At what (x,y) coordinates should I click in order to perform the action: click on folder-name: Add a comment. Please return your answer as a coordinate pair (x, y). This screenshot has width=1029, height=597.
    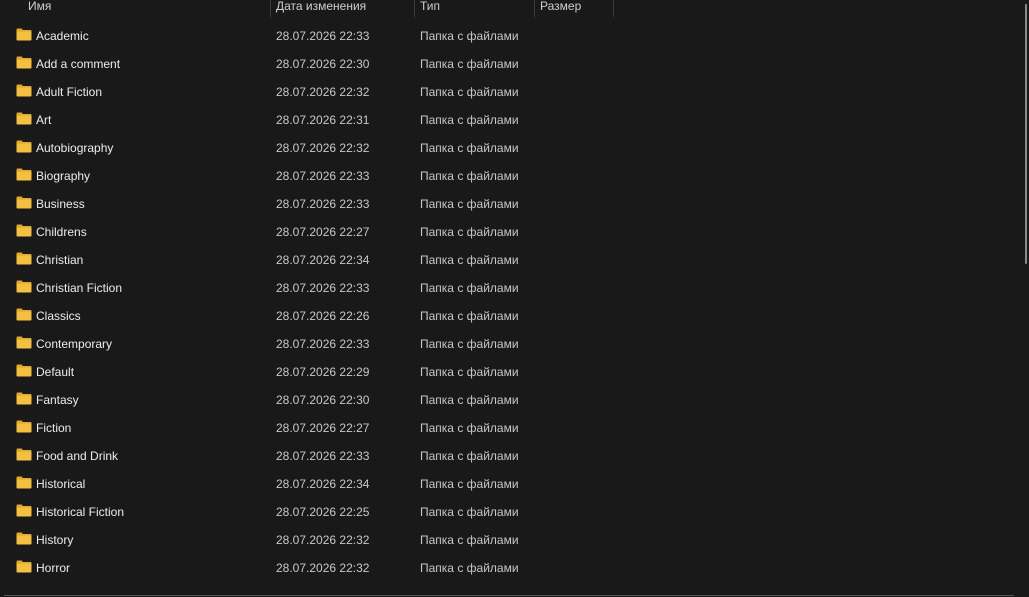
    Looking at the image, I should click on (78, 64).